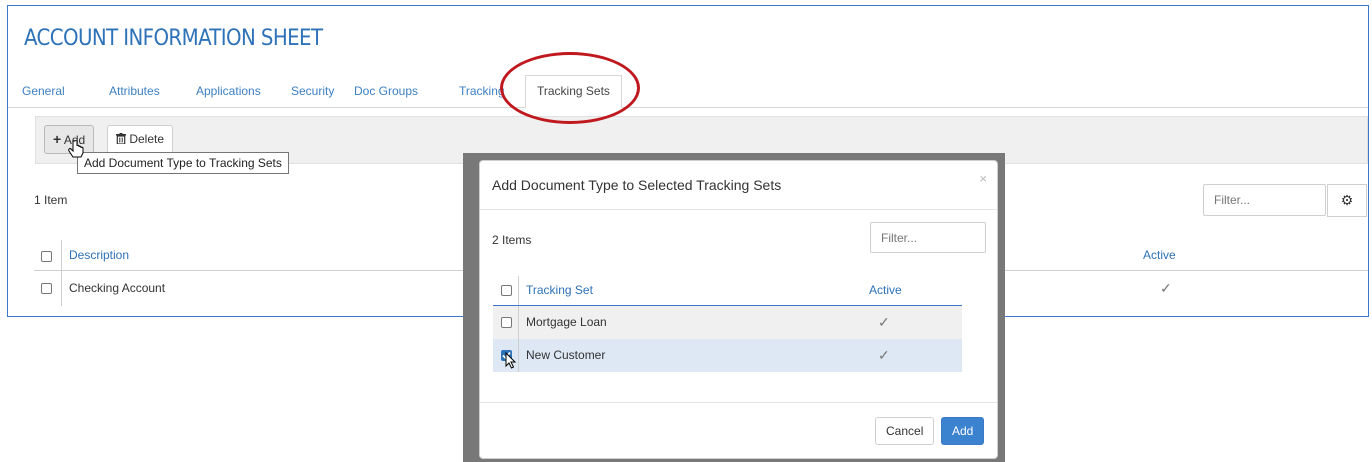 This screenshot has height=462, width=1372. Describe the element at coordinates (983, 178) in the screenshot. I see `close-icon: ×` at that location.